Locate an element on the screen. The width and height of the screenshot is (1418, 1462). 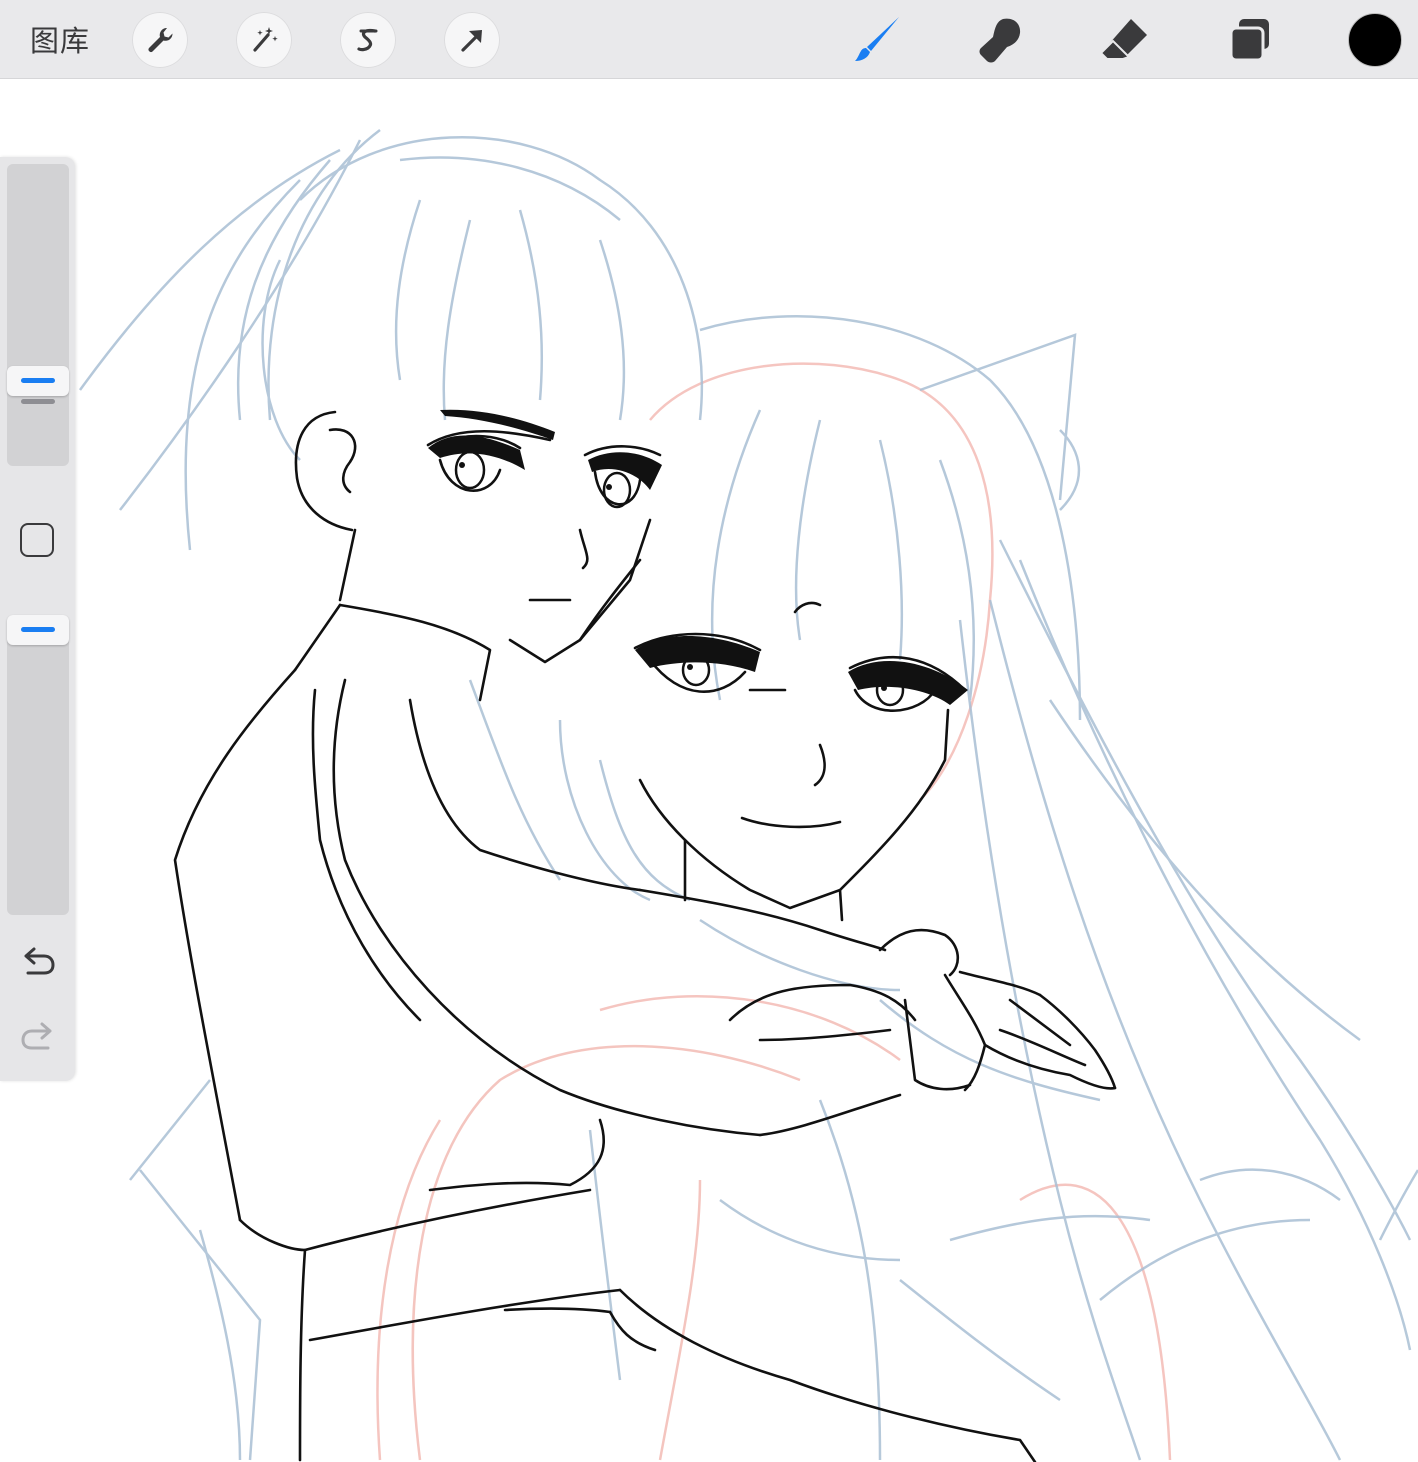
layers-button is located at coordinates (1250, 40).